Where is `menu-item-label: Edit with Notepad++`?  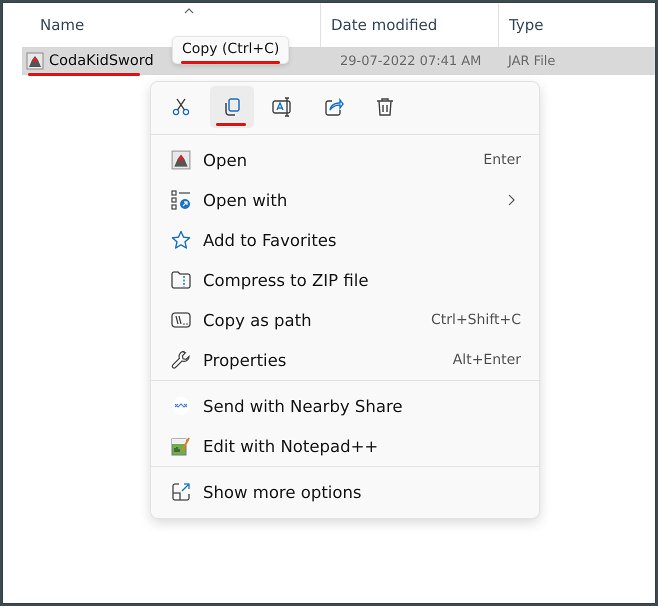
menu-item-label: Edit with Notepad++ is located at coordinates (291, 446).